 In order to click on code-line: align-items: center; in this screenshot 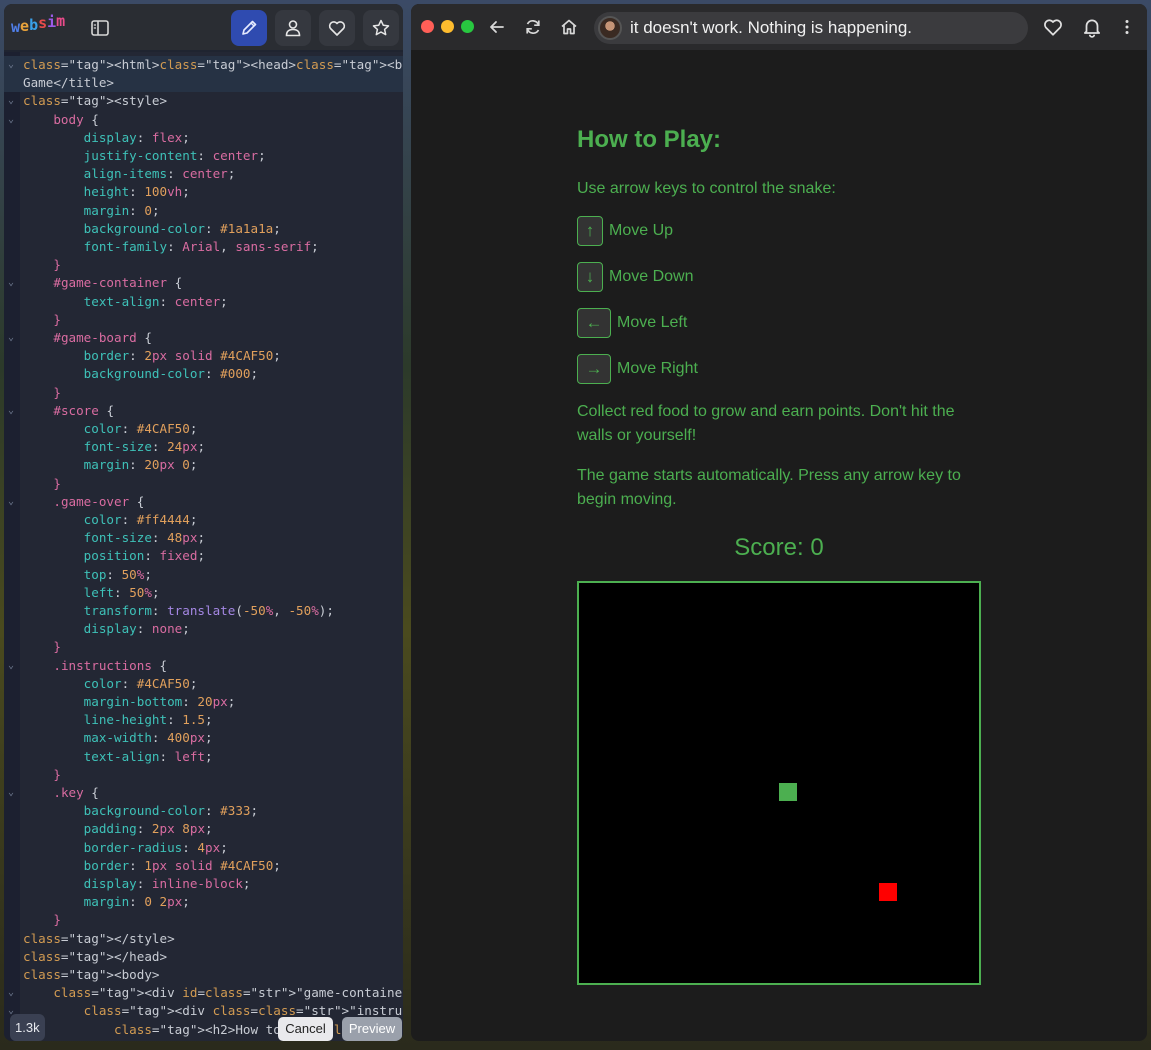, I will do `click(203, 174)`.